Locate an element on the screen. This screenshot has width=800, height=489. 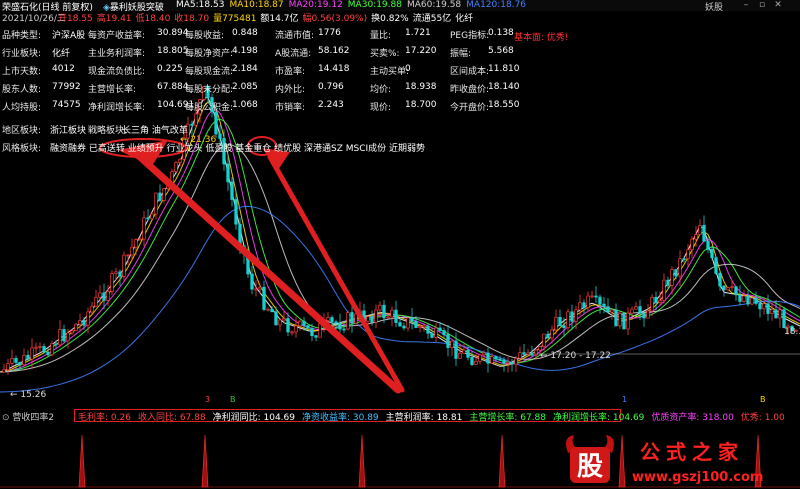
fund-value: 11.810 is located at coordinates (504, 69).